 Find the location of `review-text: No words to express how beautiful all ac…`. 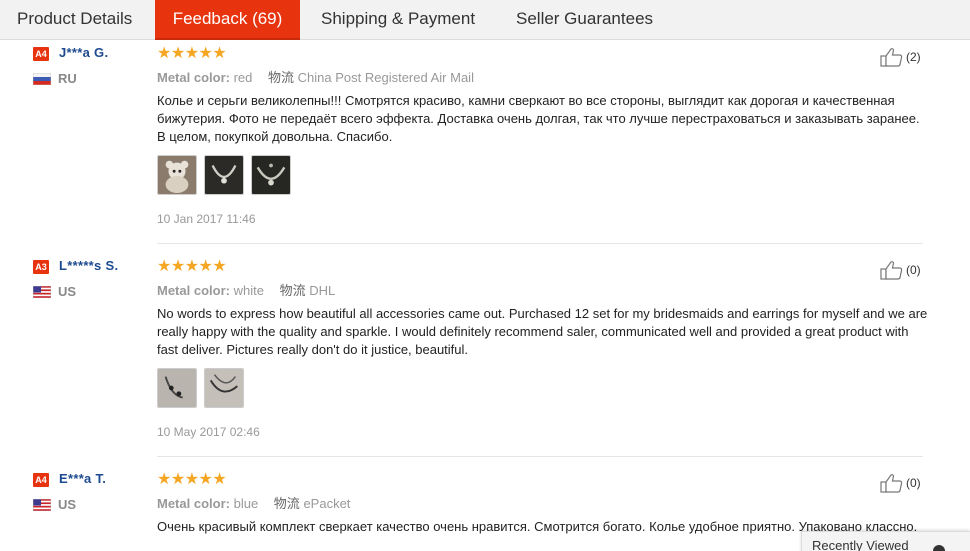

review-text: No words to express how beautiful all ac… is located at coordinates (542, 331).